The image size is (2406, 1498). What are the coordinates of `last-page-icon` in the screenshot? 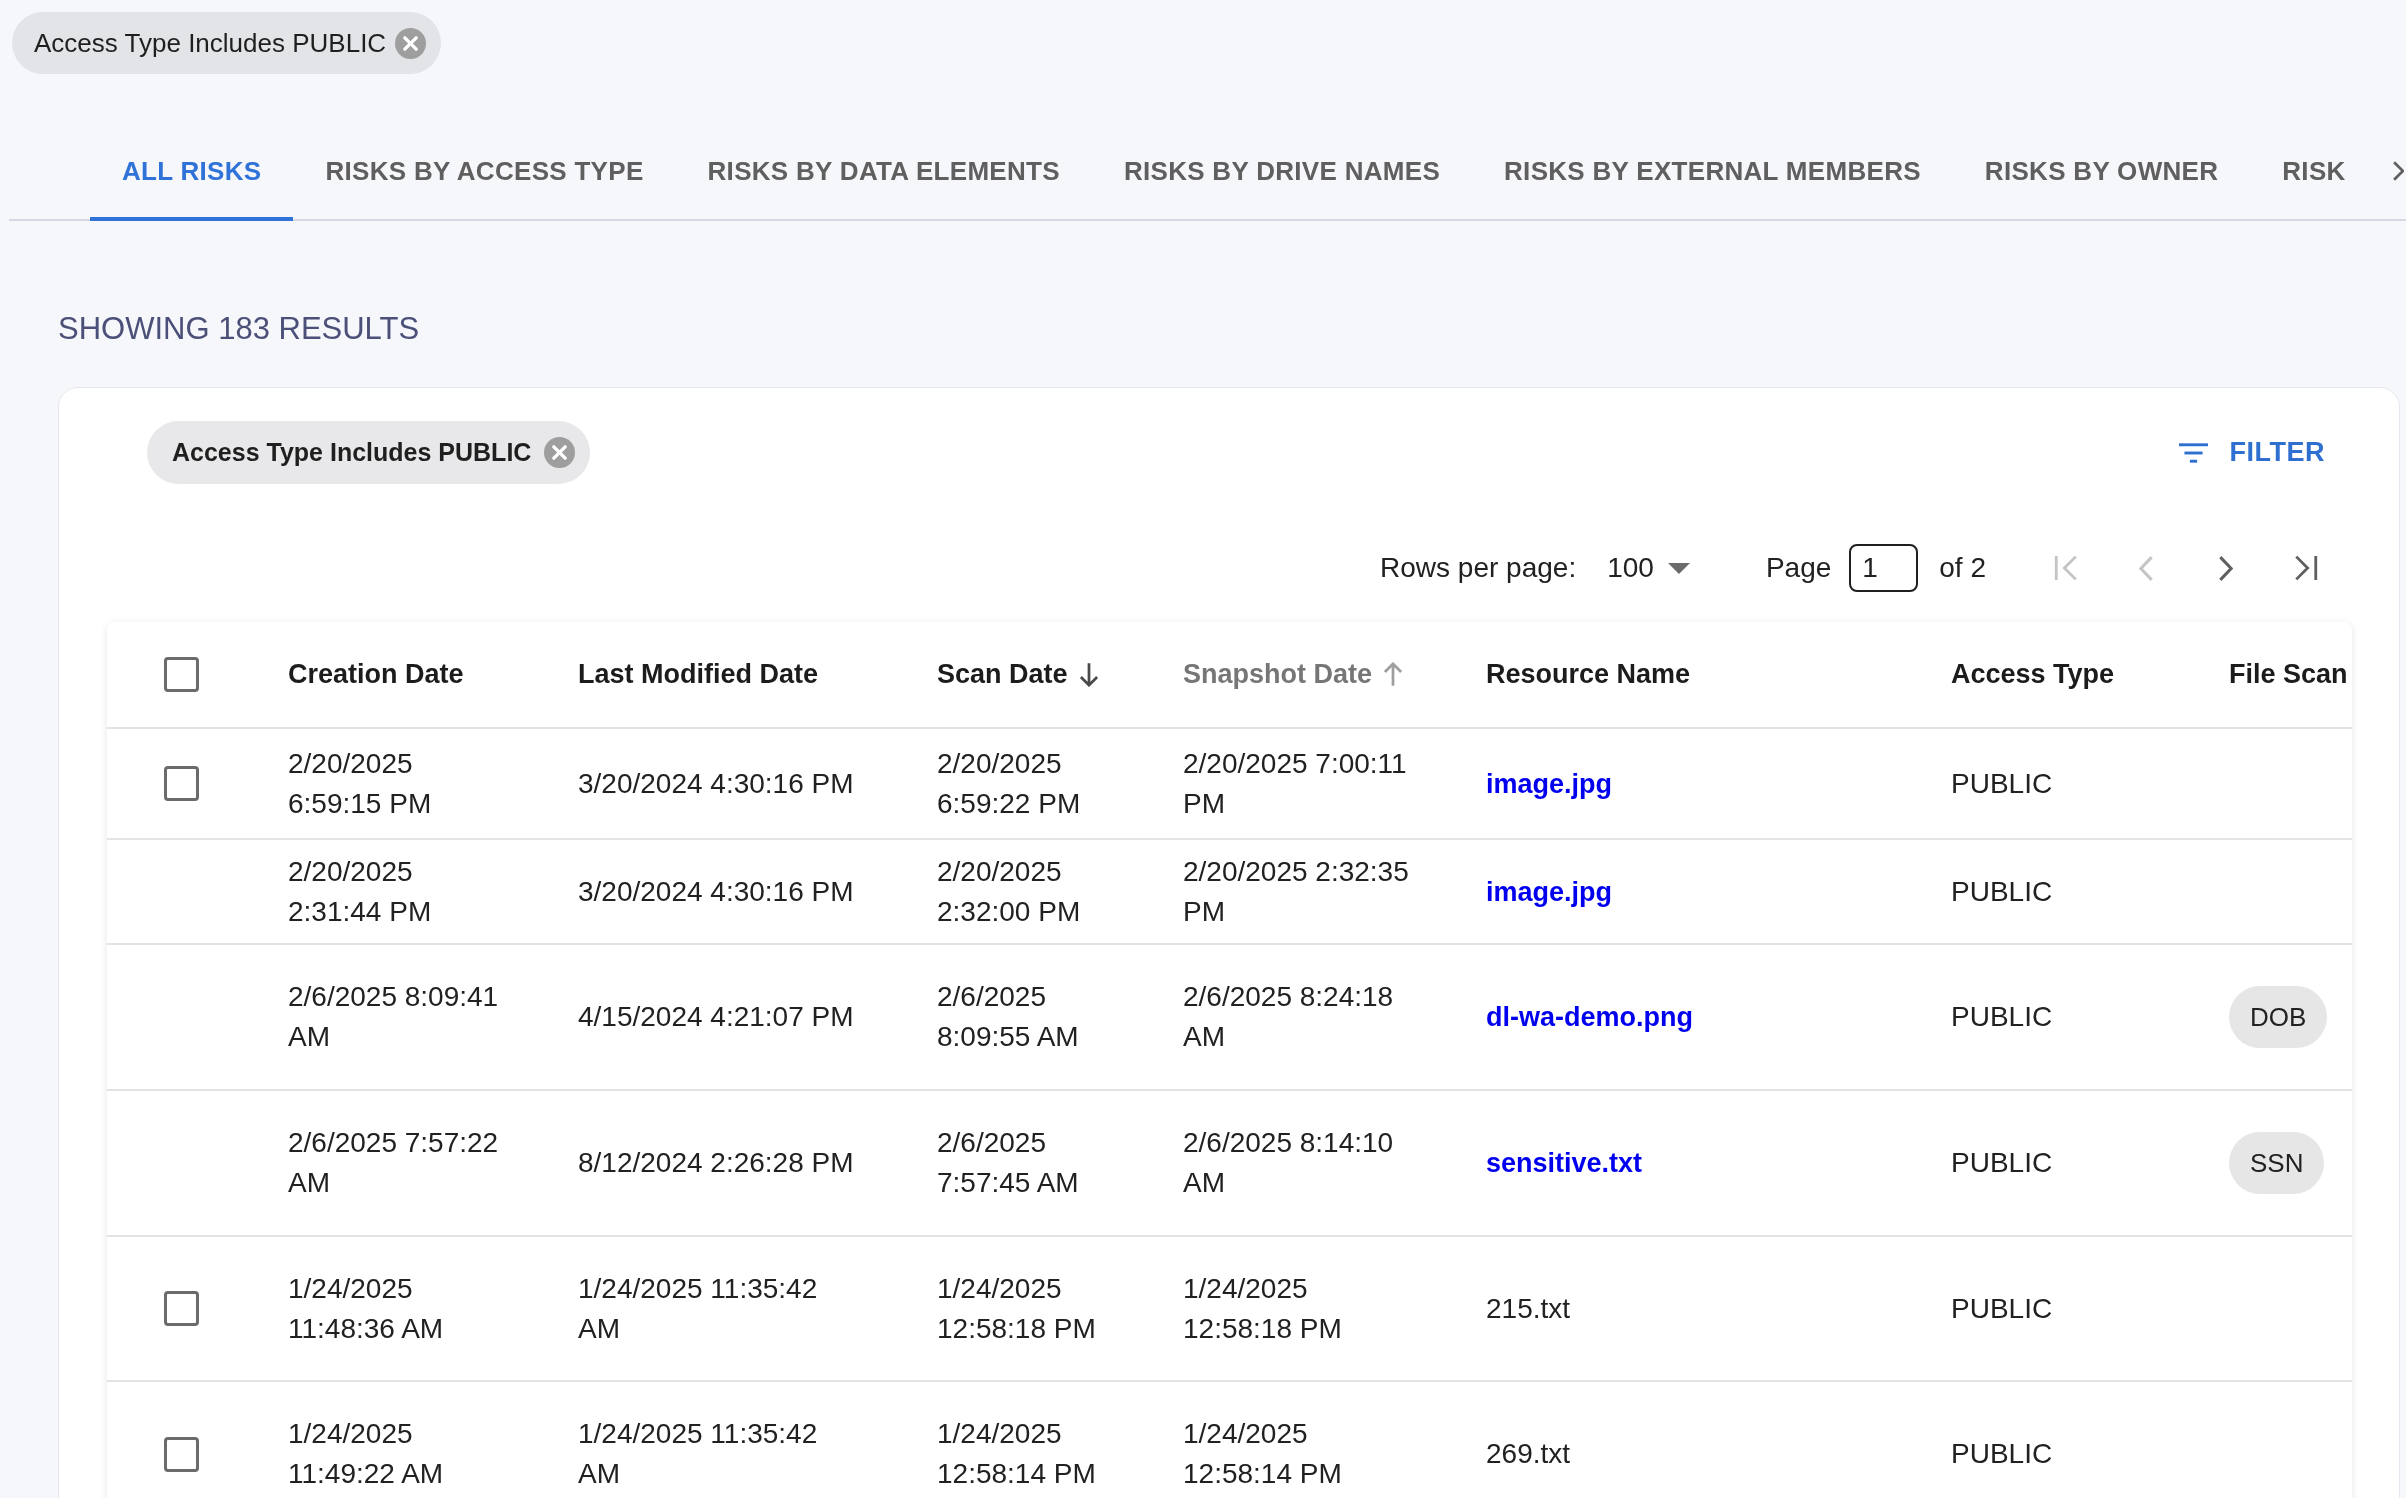 It's located at (2306, 568).